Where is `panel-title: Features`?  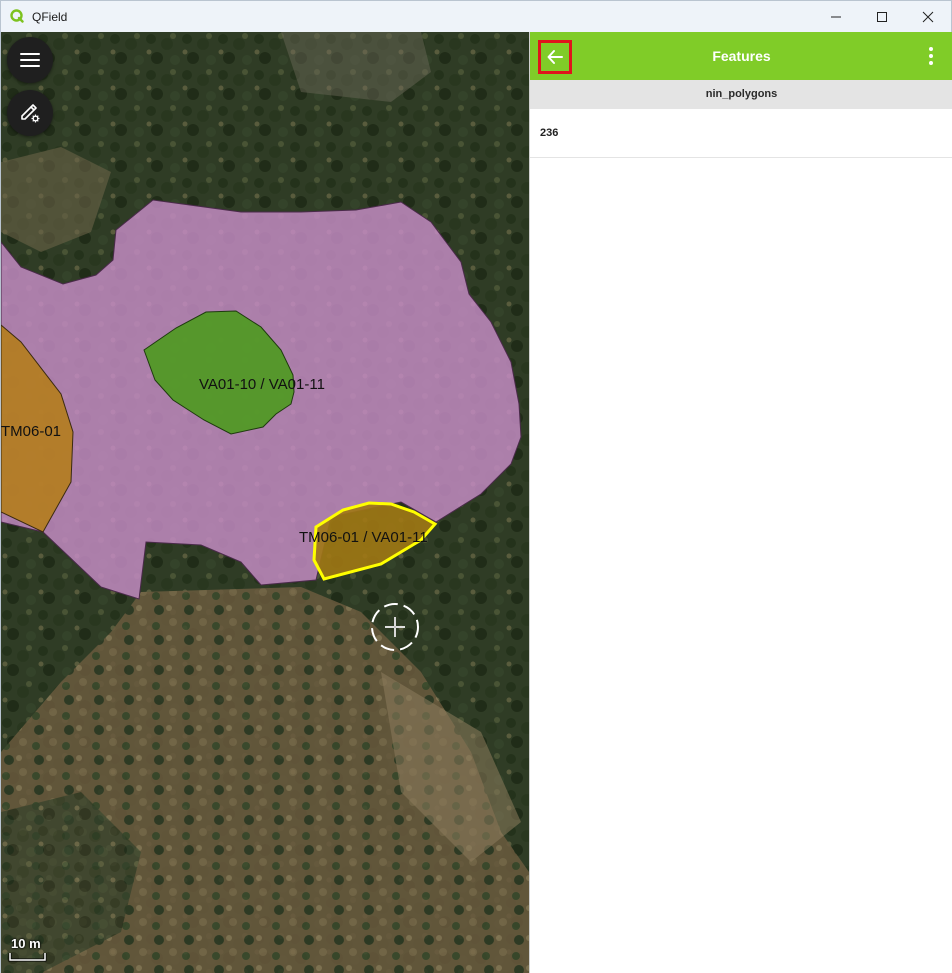 panel-title: Features is located at coordinates (741, 56).